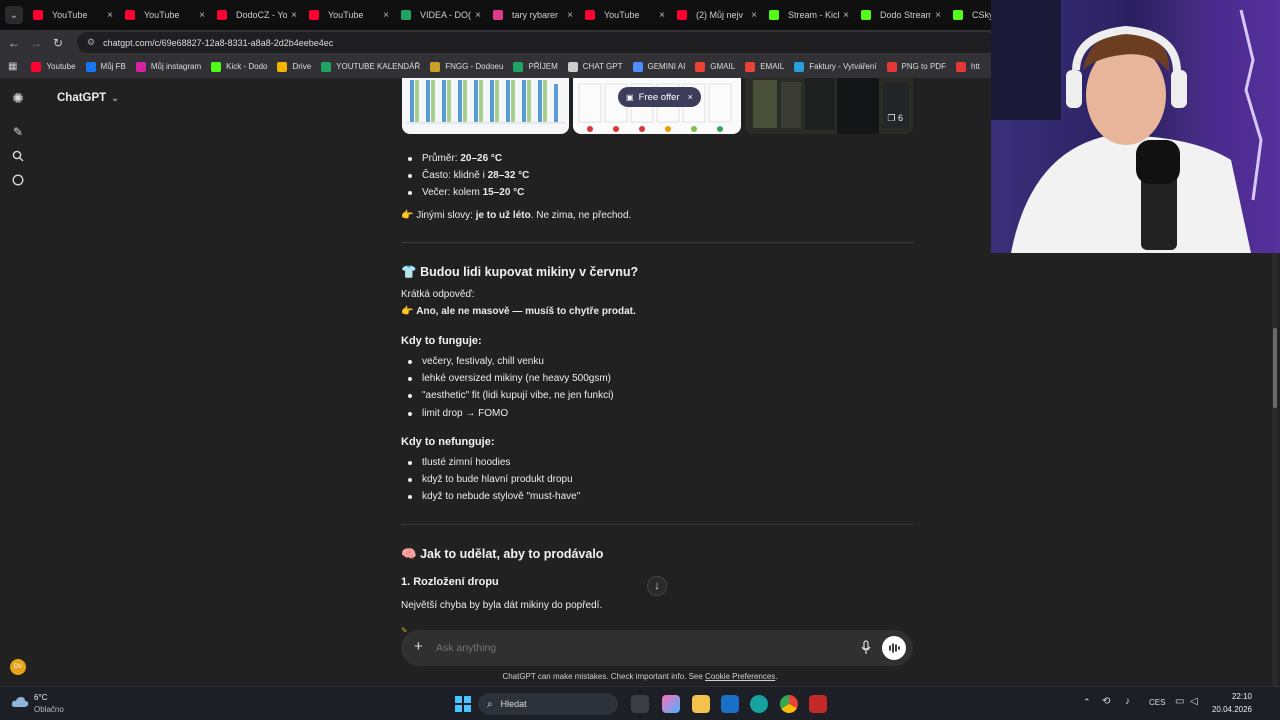  What do you see at coordinates (476, 361) in the screenshot?
I see `list-item: večery, festivaly, chill venku` at bounding box center [476, 361].